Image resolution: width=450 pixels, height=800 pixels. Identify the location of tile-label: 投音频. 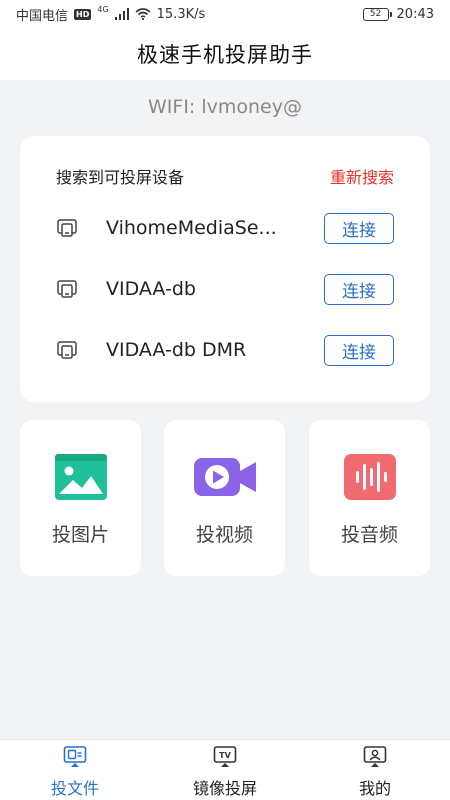
(369, 535).